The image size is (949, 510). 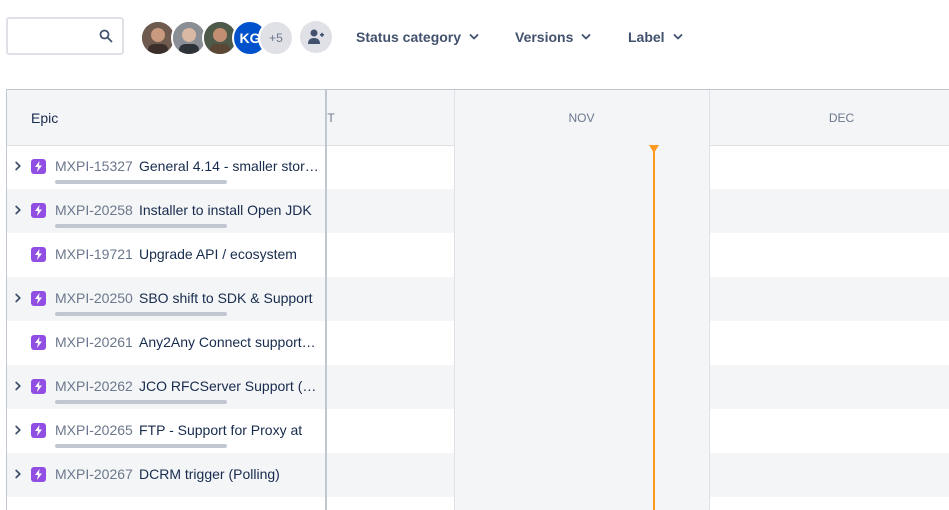 What do you see at coordinates (94, 210) in the screenshot?
I see `epic-key-link: MXPI-20258` at bounding box center [94, 210].